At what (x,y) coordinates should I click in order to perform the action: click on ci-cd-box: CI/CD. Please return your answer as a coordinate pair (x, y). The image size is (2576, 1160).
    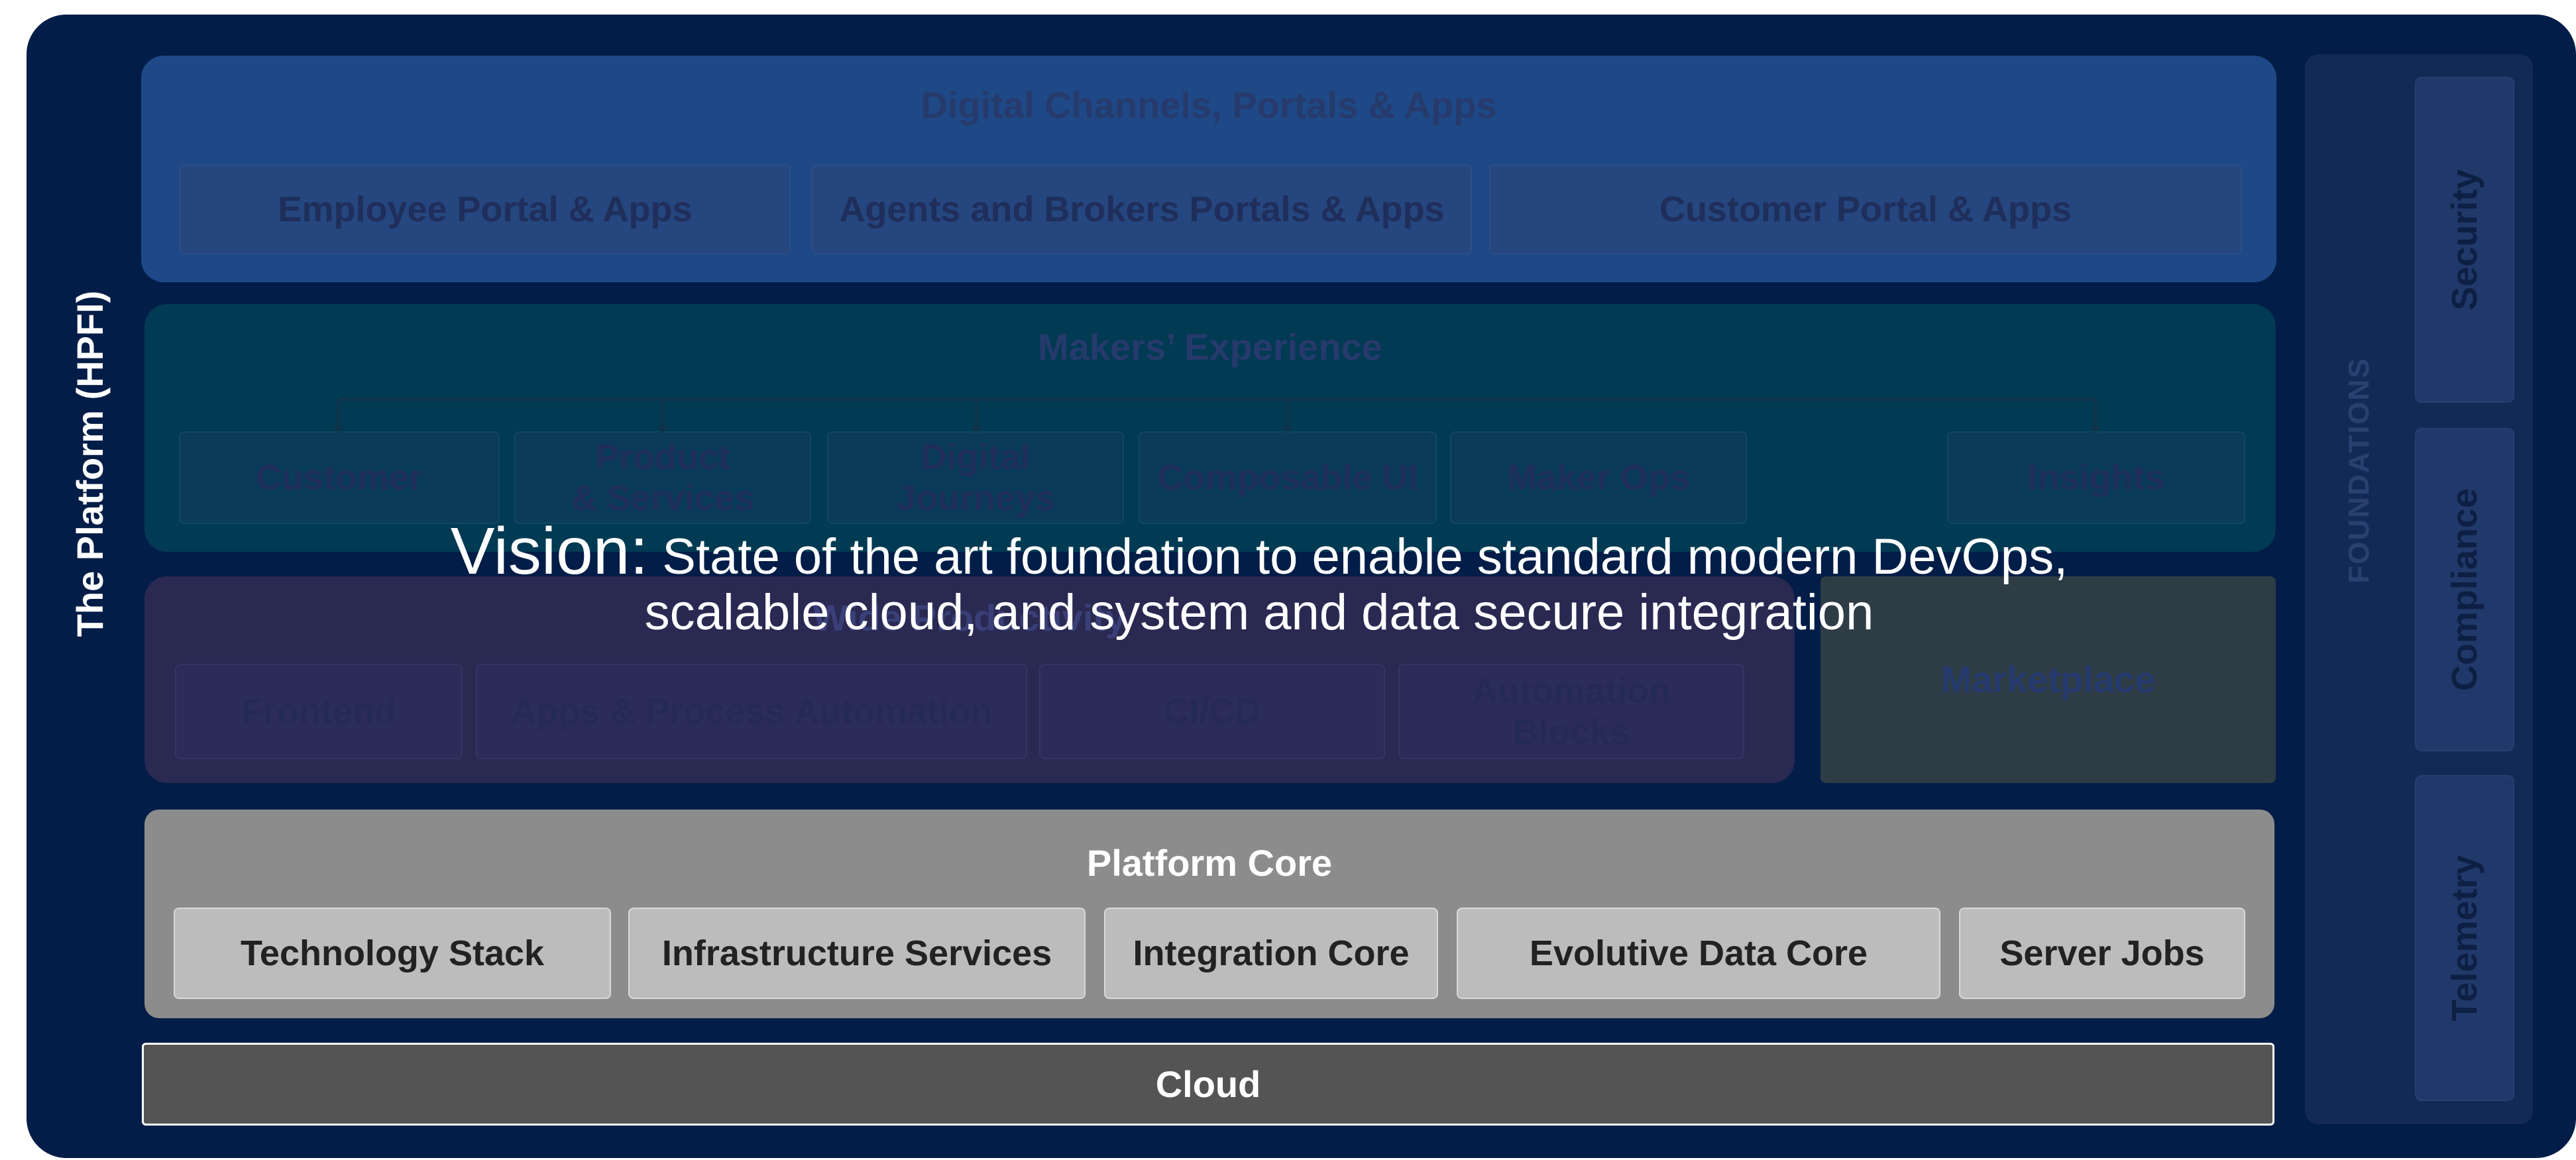
    Looking at the image, I should click on (1212, 711).